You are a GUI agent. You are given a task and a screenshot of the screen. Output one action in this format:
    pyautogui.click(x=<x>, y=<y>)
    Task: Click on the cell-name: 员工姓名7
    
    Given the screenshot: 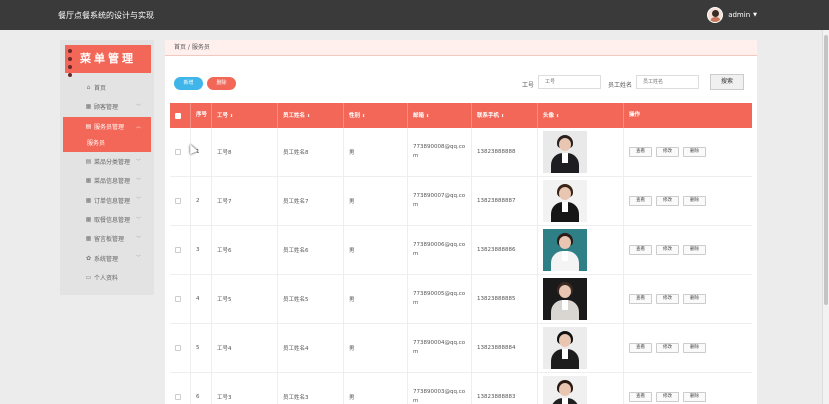 What is the action you would take?
    pyautogui.click(x=311, y=201)
    